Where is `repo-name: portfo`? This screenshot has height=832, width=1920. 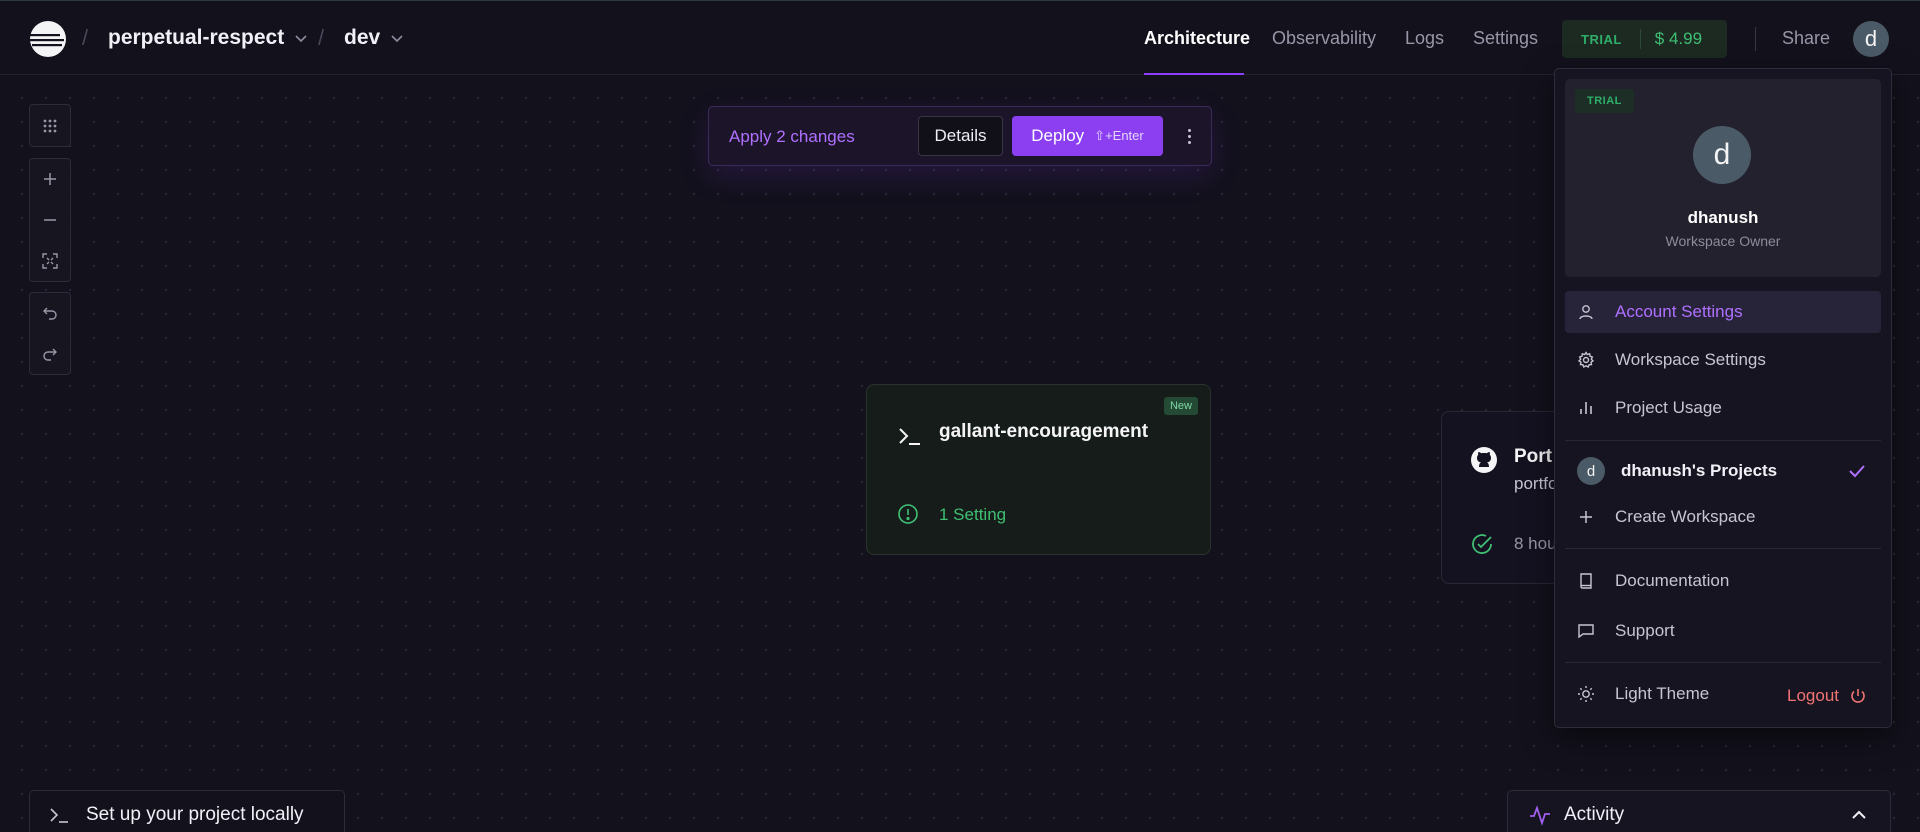 repo-name: portfo is located at coordinates (1536, 483).